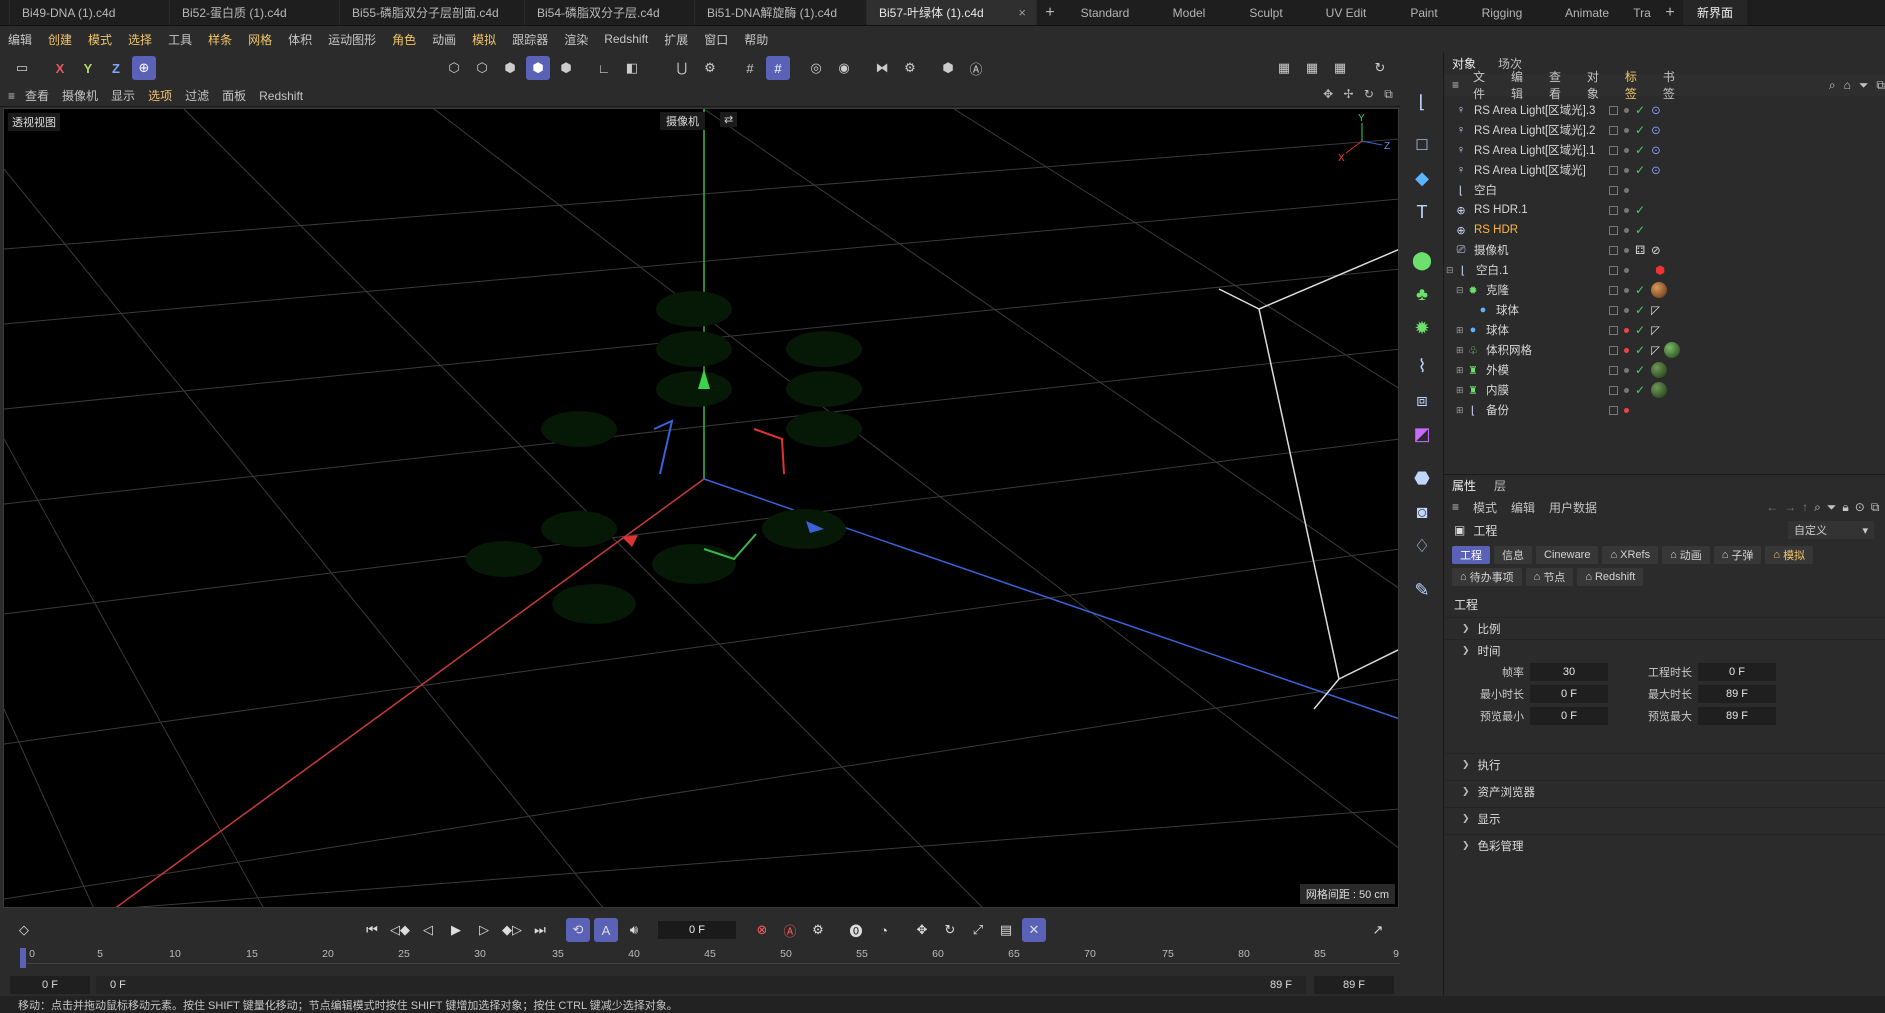 The width and height of the screenshot is (1885, 1013). I want to click on object-row: ⊟ ⌊ 空白.1 ⬢, so click(1664, 270).